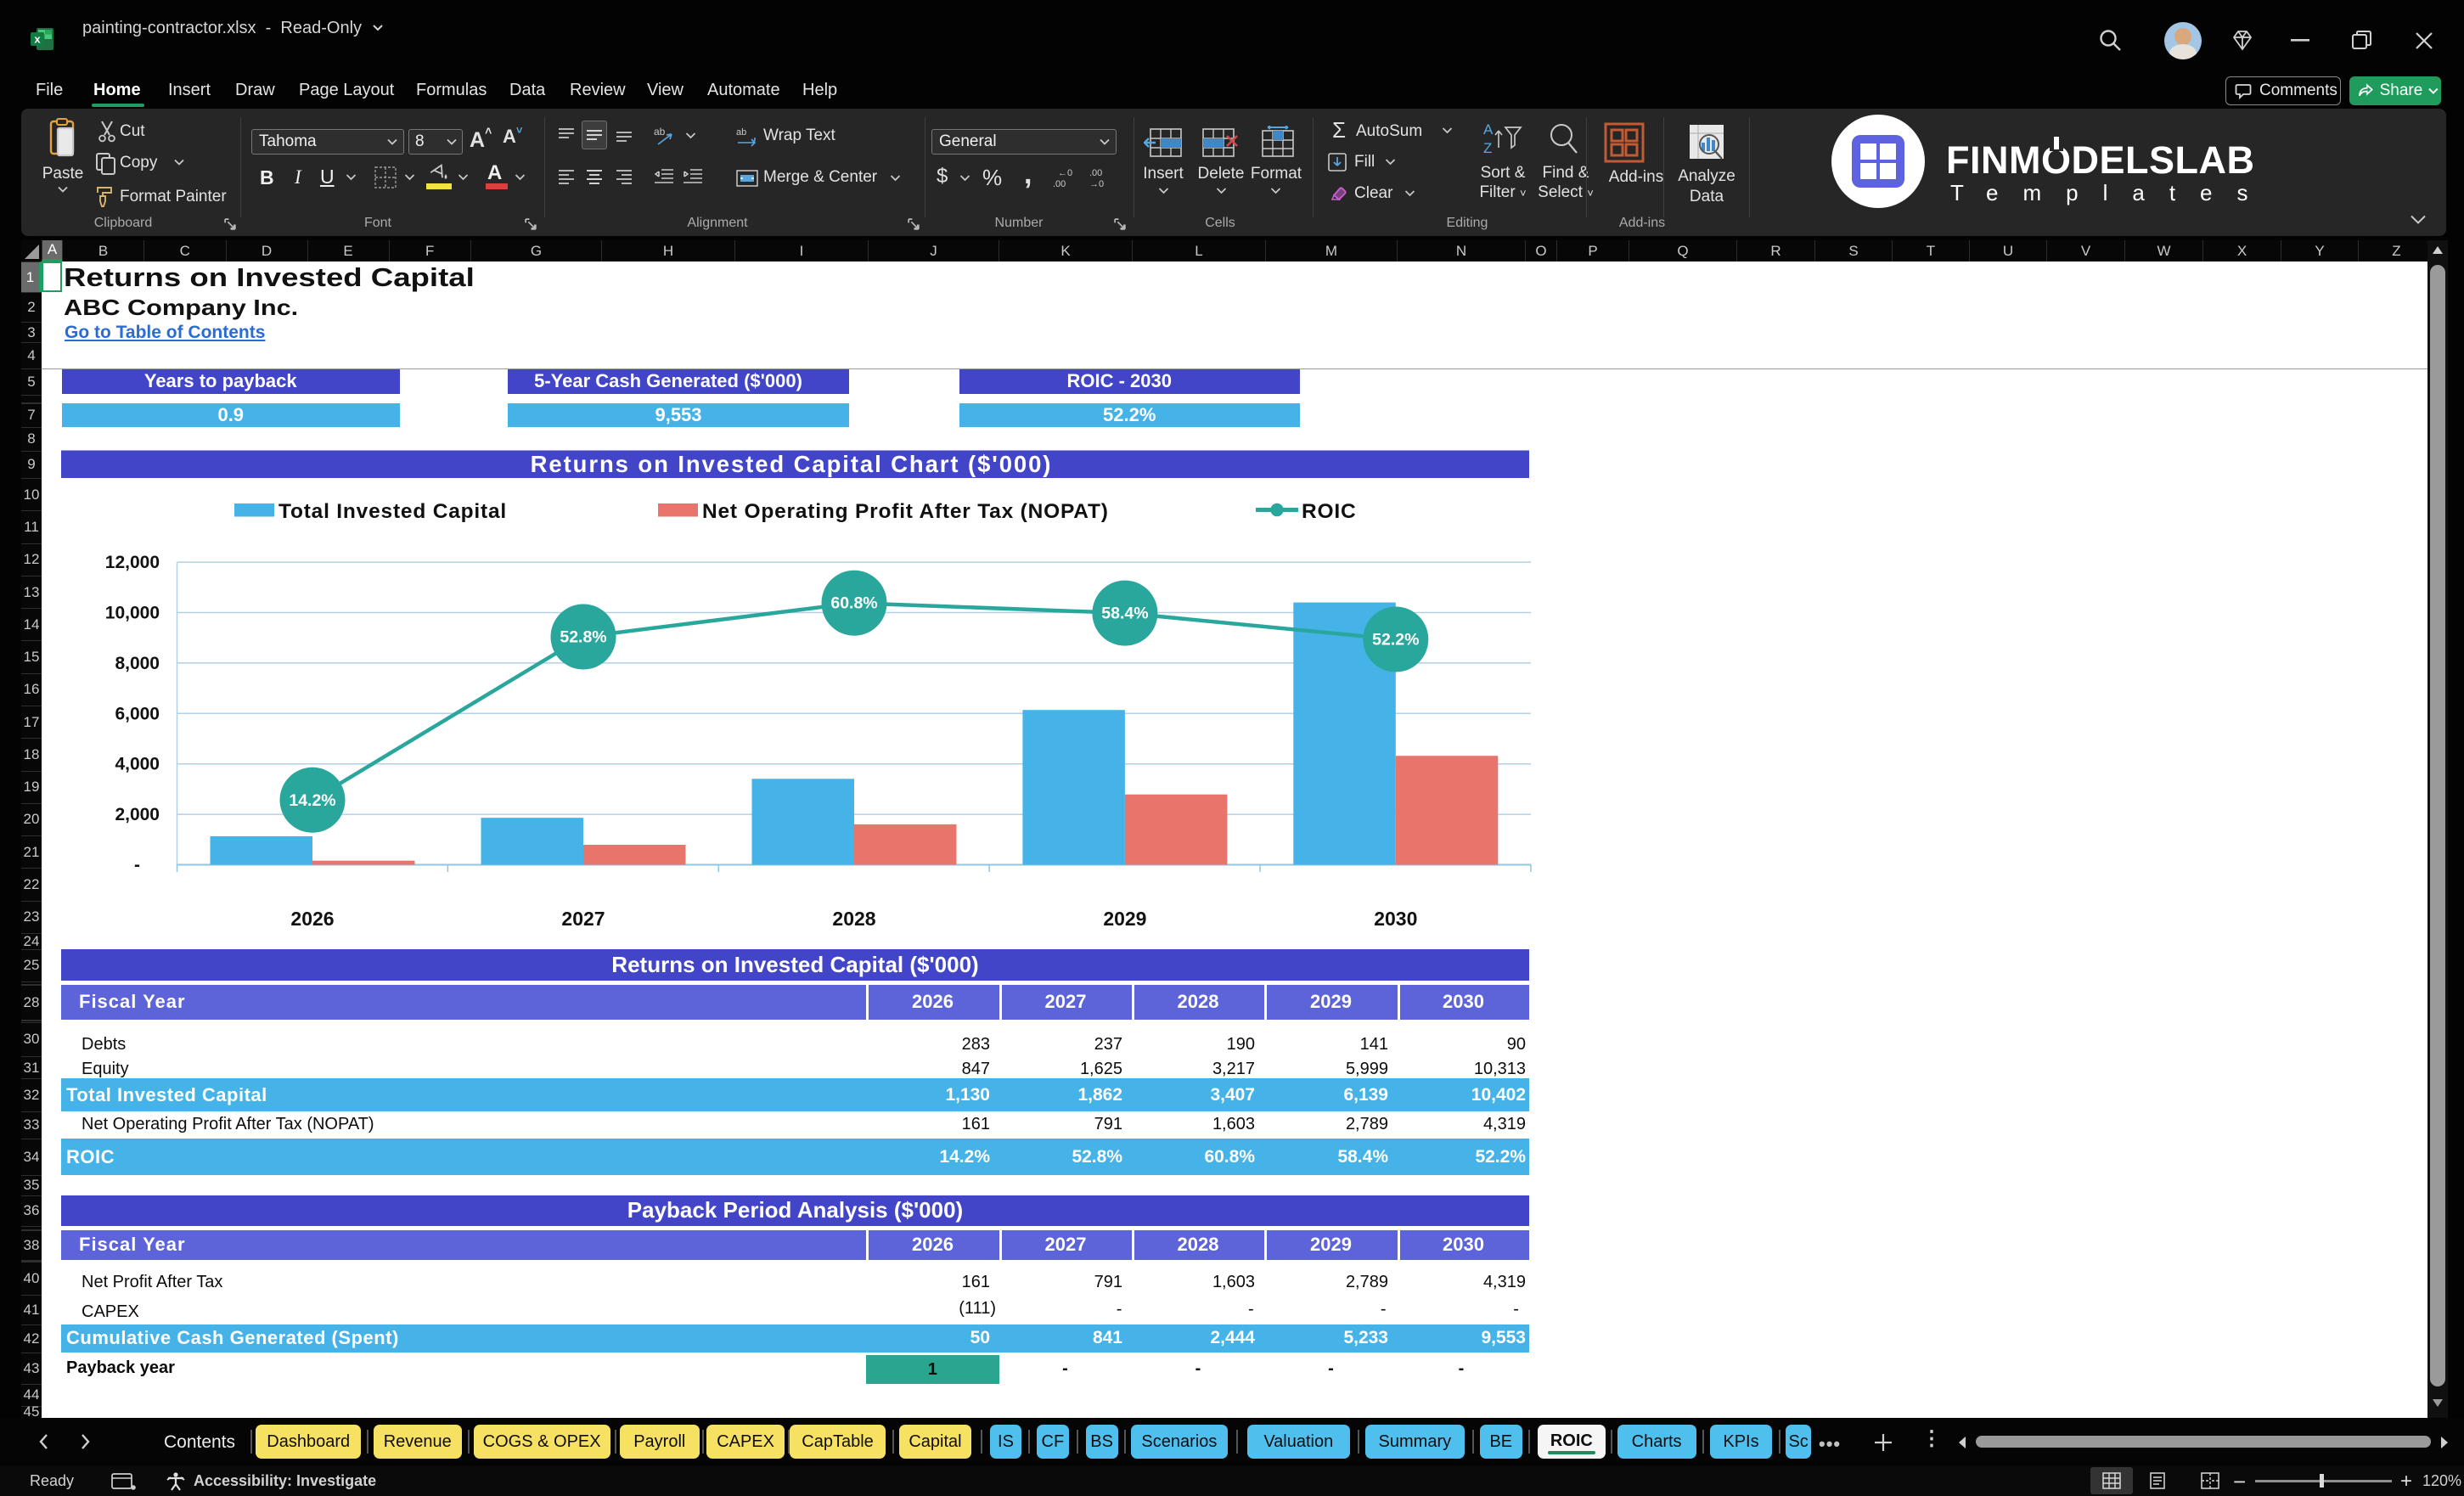  I want to click on svg-text: 2030, so click(1395, 919).